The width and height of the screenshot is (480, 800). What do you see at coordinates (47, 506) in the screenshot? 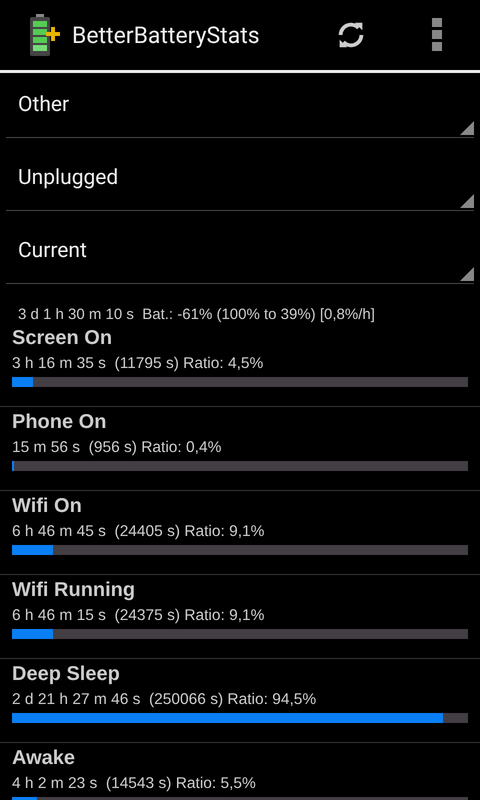
I see `stat-name: Wifi On` at bounding box center [47, 506].